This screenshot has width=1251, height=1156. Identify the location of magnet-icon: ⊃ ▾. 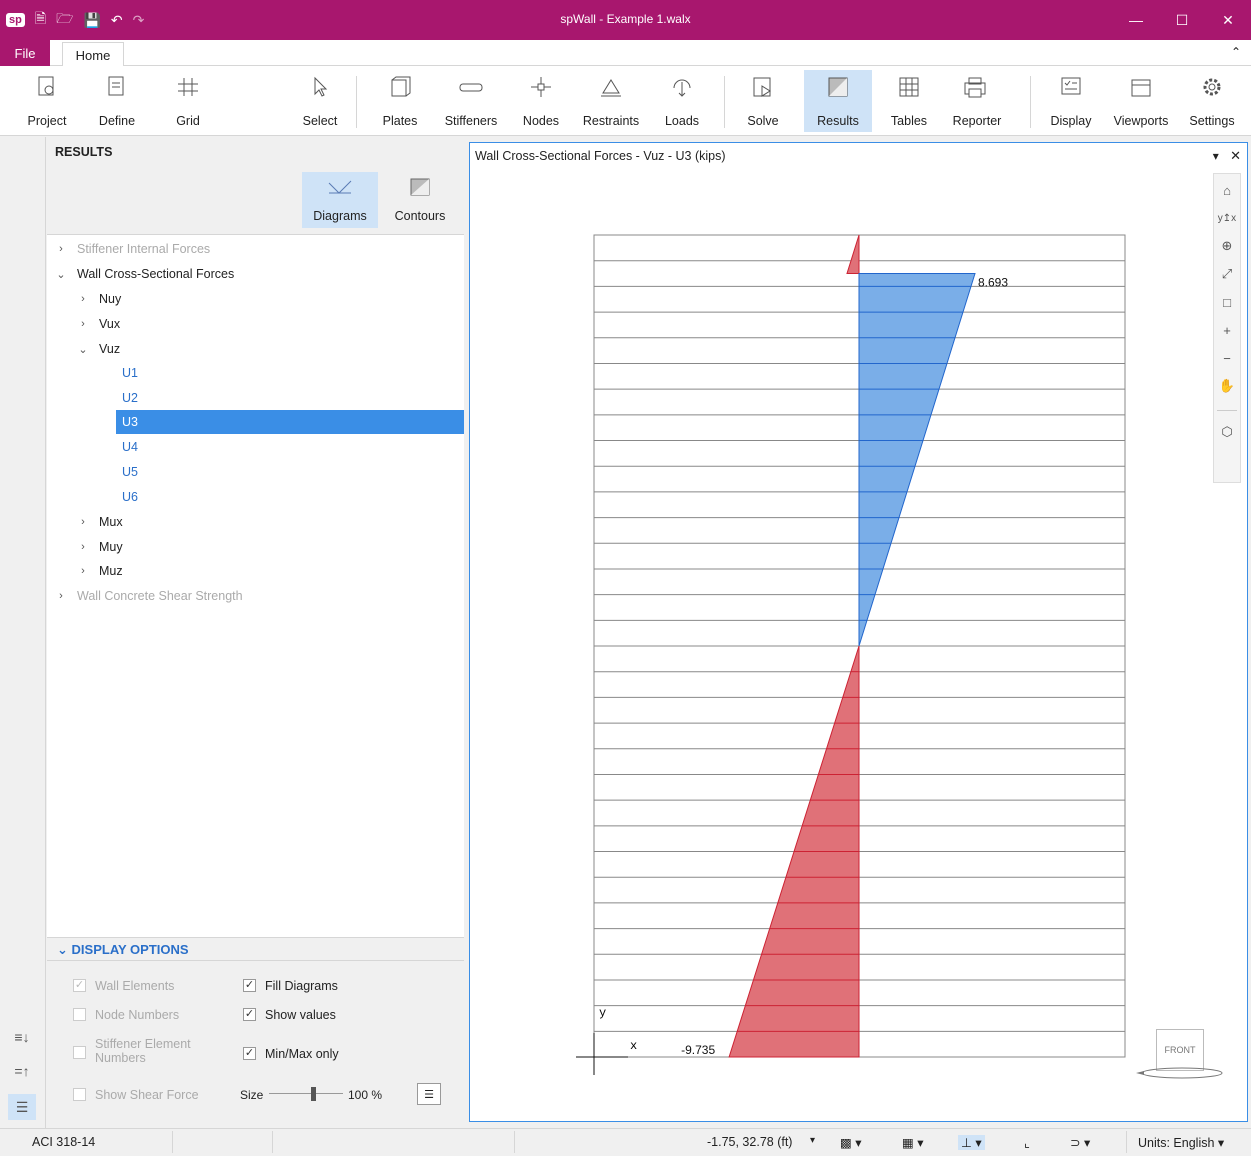
(1080, 1142).